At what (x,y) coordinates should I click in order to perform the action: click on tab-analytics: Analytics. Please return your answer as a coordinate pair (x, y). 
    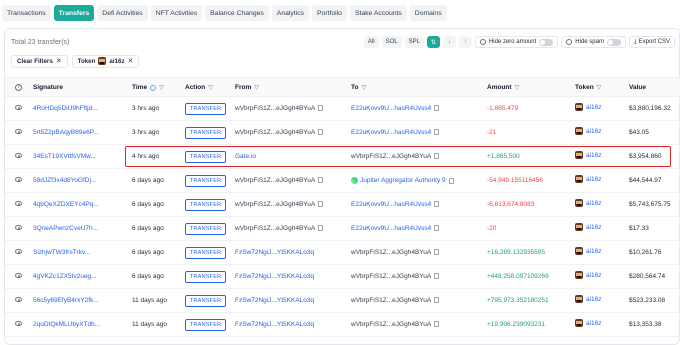
    Looking at the image, I should click on (290, 13).